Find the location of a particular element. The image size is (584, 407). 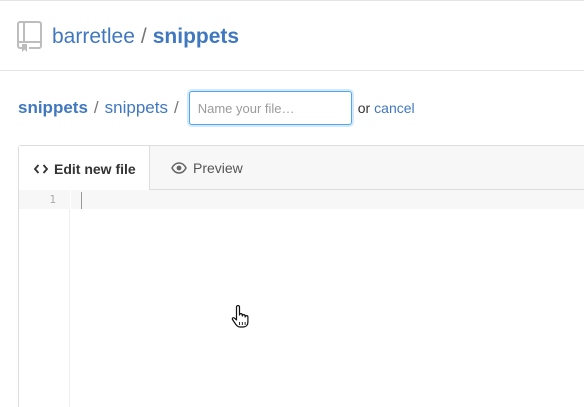

repo-icon is located at coordinates (30, 37).